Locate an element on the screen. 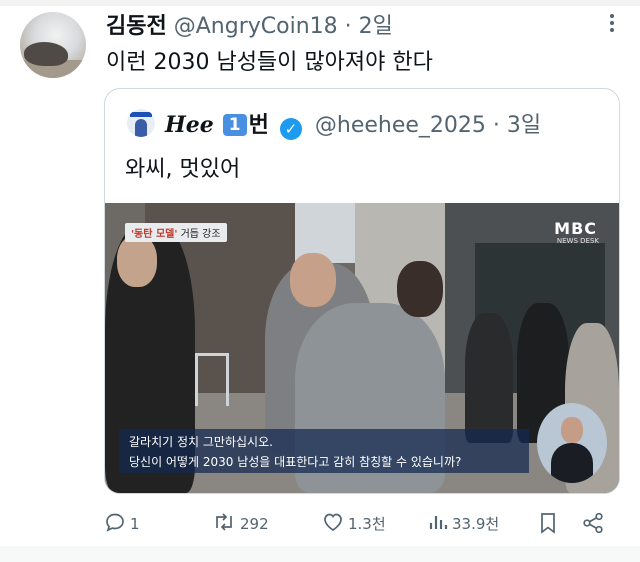 The image size is (640, 562). caption-tag-rest: 거듭 강조 is located at coordinates (199, 234).